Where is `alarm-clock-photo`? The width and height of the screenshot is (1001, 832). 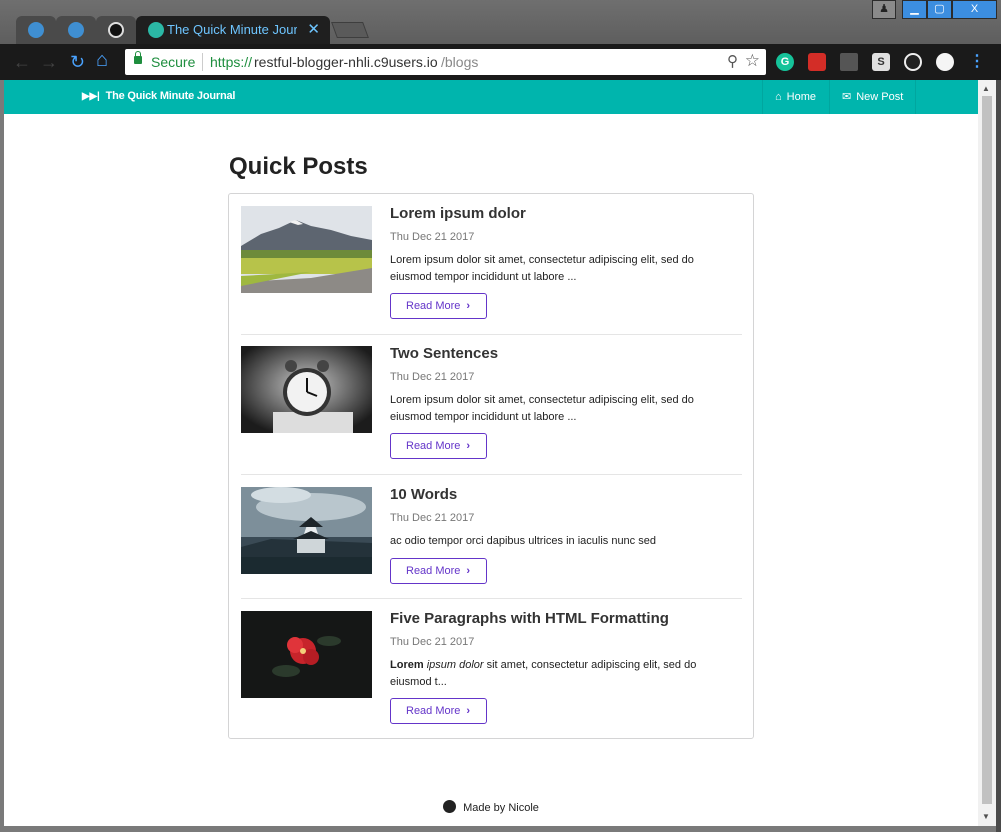 alarm-clock-photo is located at coordinates (306, 389).